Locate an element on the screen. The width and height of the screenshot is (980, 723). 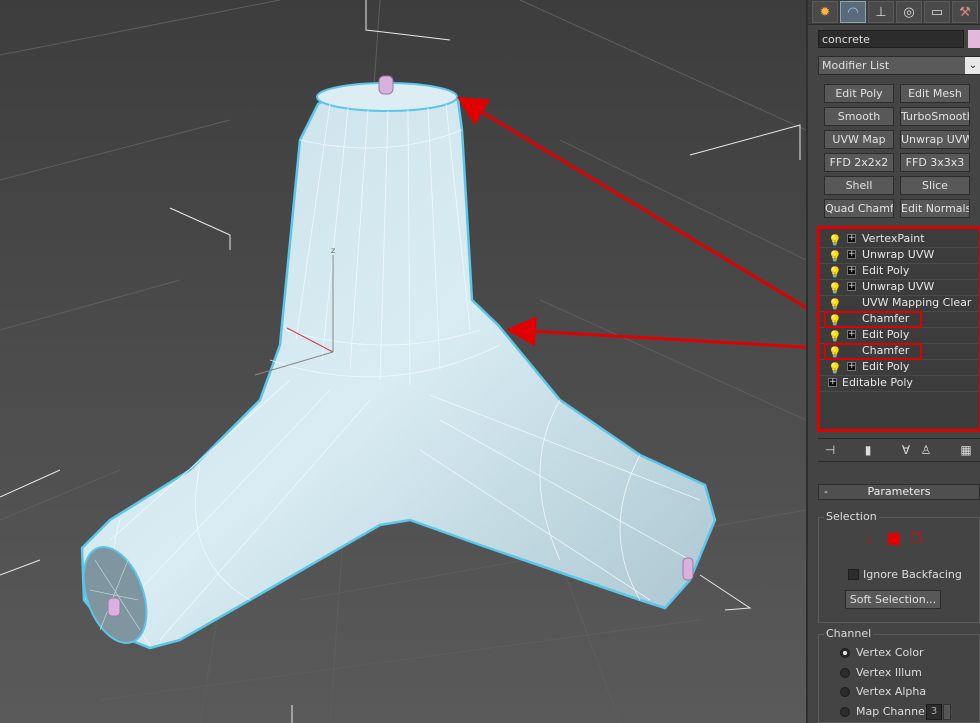
hierarchy-icon: ⊥ is located at coordinates (881, 12).